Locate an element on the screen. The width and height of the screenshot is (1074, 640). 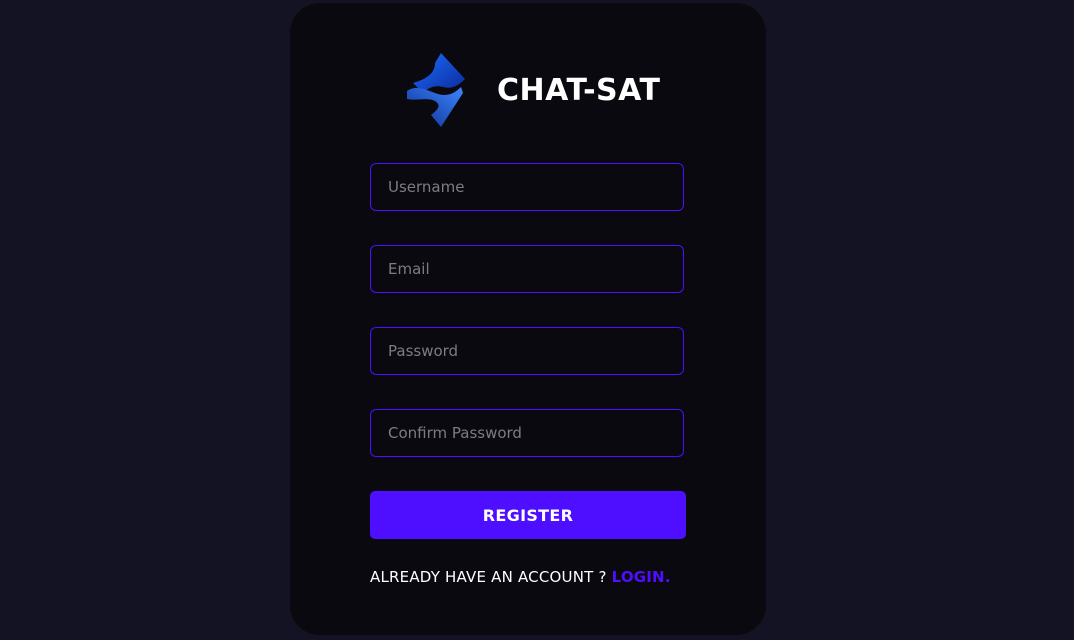
password-input is located at coordinates (527, 351).